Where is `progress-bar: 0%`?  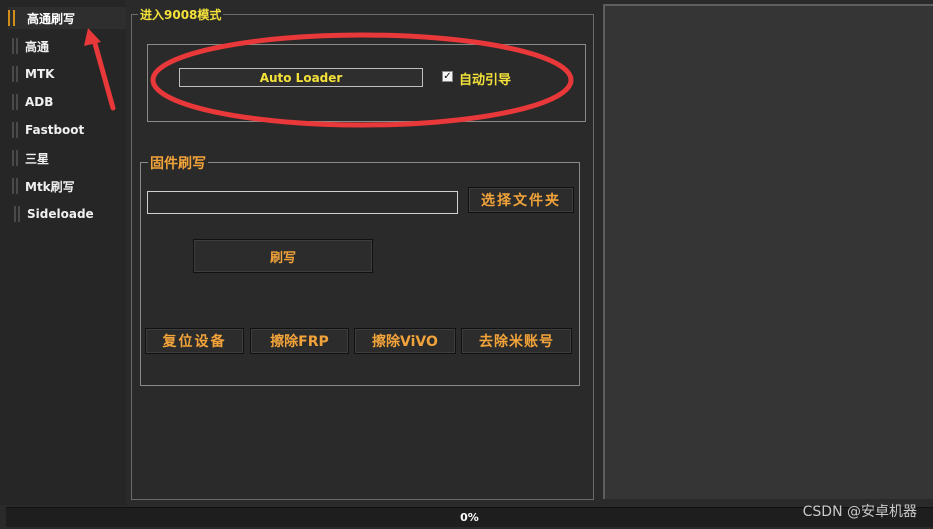
progress-bar: 0% is located at coordinates (469, 517).